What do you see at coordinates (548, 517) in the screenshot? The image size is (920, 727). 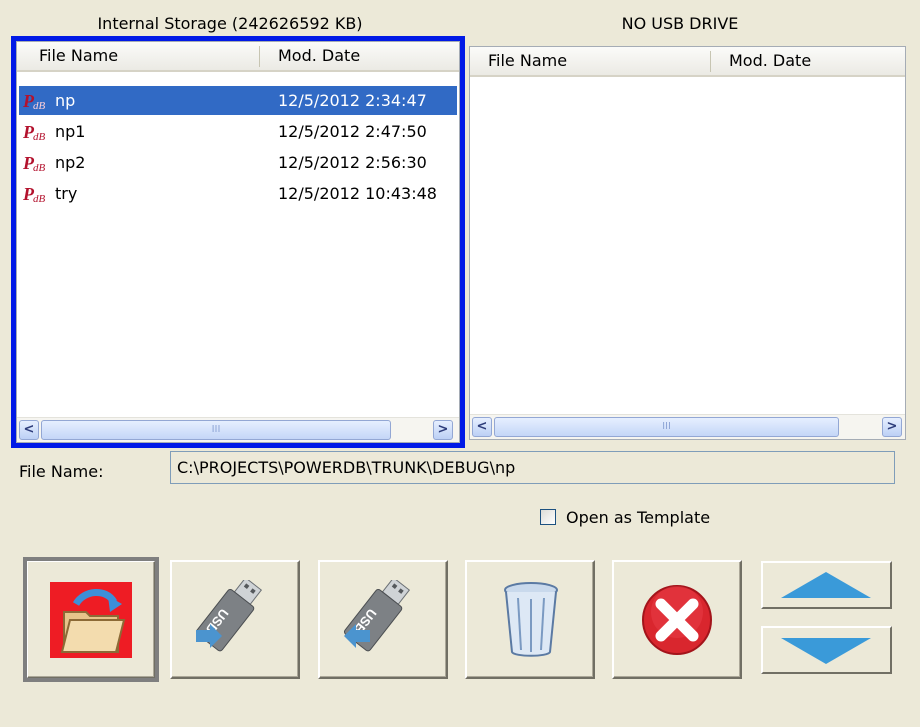 I see `open-as-template-checkbox` at bounding box center [548, 517].